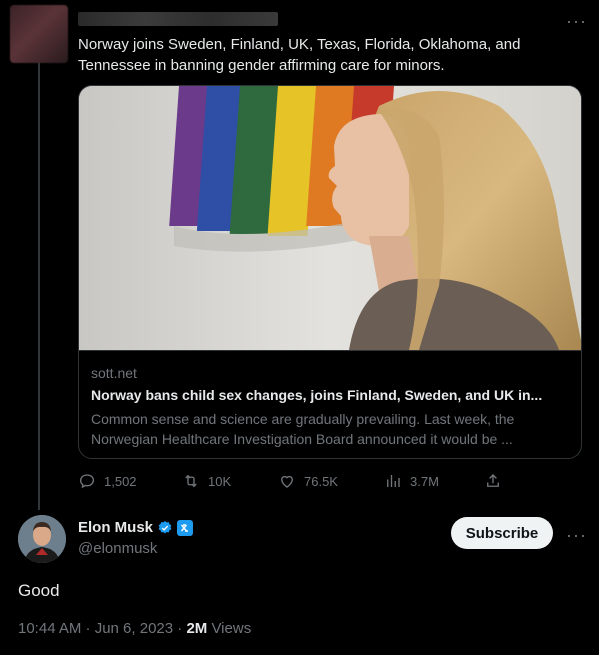 Image resolution: width=599 pixels, height=655 pixels. What do you see at coordinates (321, 481) in the screenshot?
I see `like-count: 76.5K` at bounding box center [321, 481].